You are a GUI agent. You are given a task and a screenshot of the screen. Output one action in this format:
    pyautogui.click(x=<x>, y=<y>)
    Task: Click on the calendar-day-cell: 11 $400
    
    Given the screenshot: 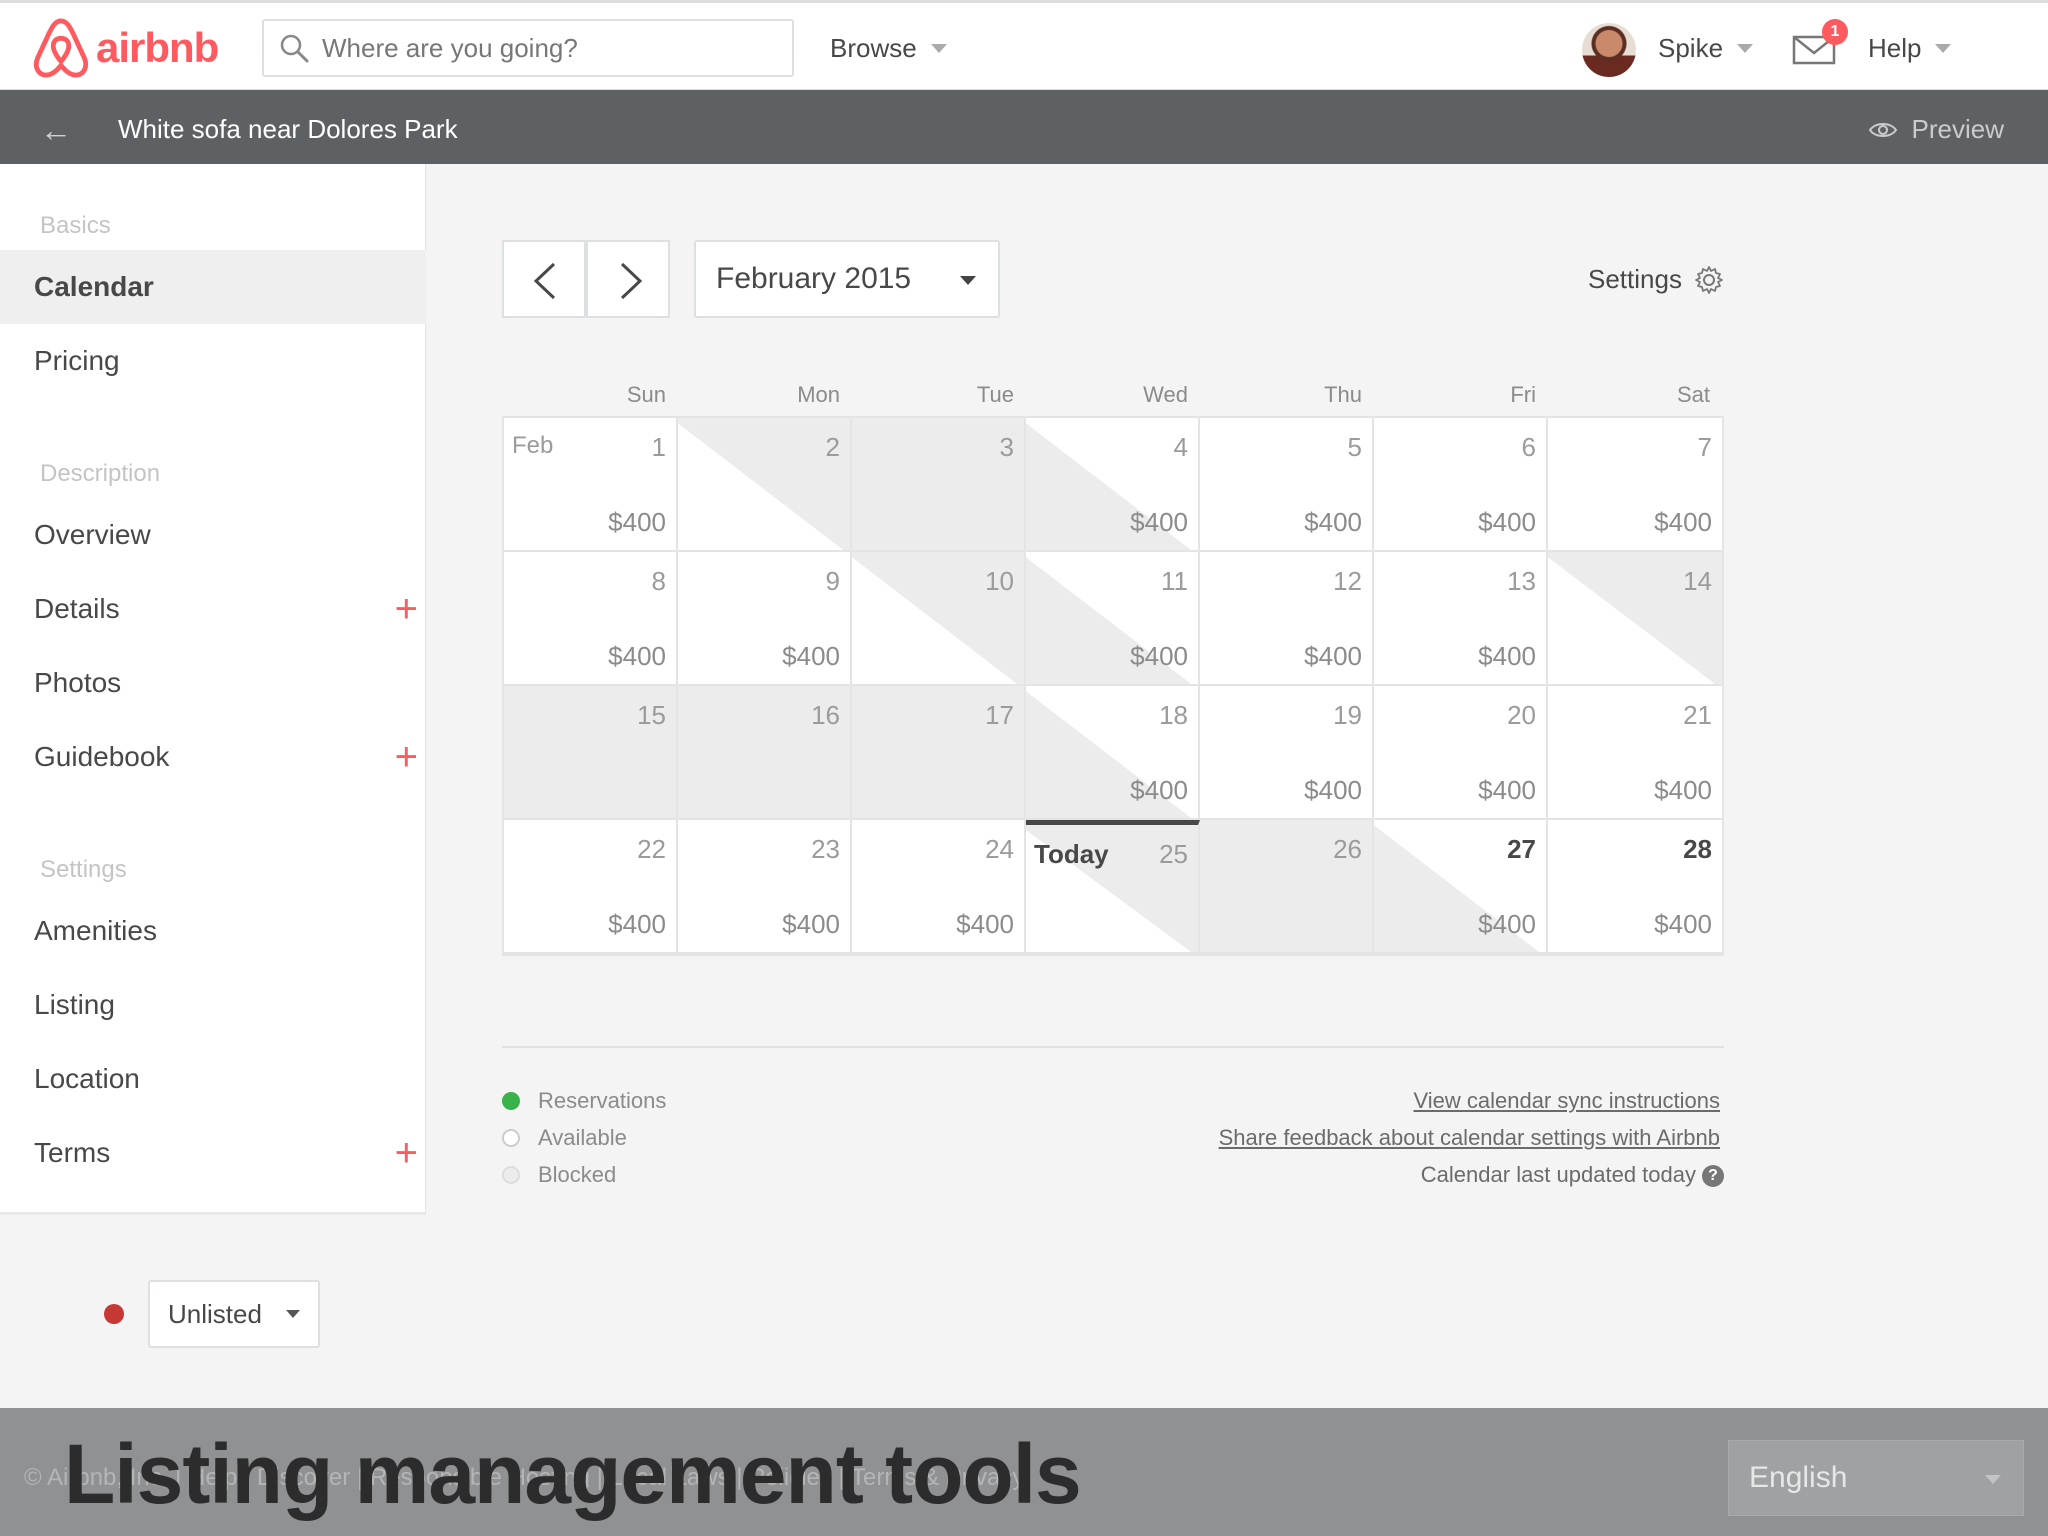 What is the action you would take?
    pyautogui.click(x=1113, y=619)
    